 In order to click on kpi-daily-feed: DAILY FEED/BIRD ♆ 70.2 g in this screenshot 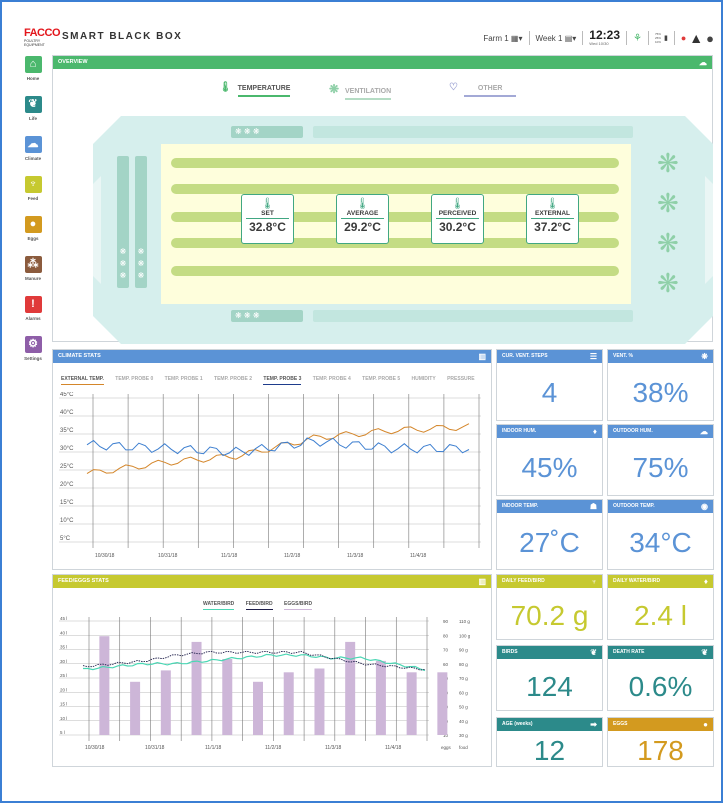, I will do `click(549, 607)`.